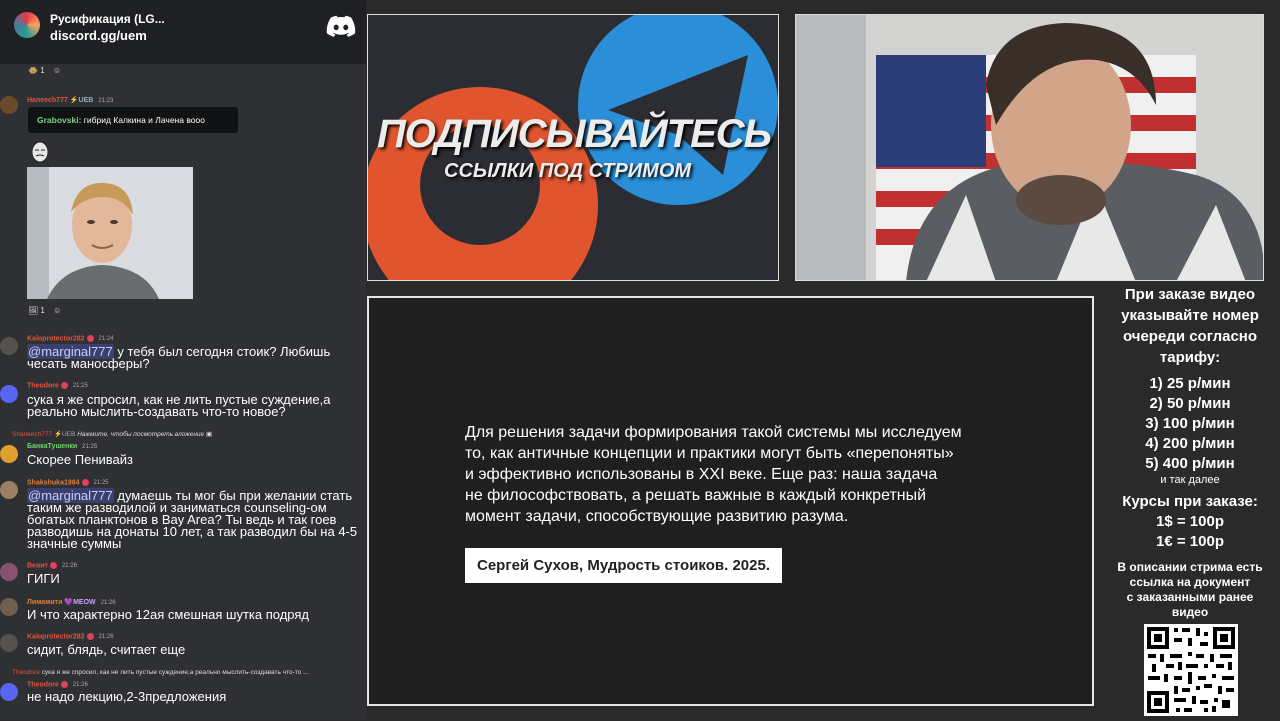 The height and width of the screenshot is (721, 1280). What do you see at coordinates (110, 233) in the screenshot?
I see `attached-image` at bounding box center [110, 233].